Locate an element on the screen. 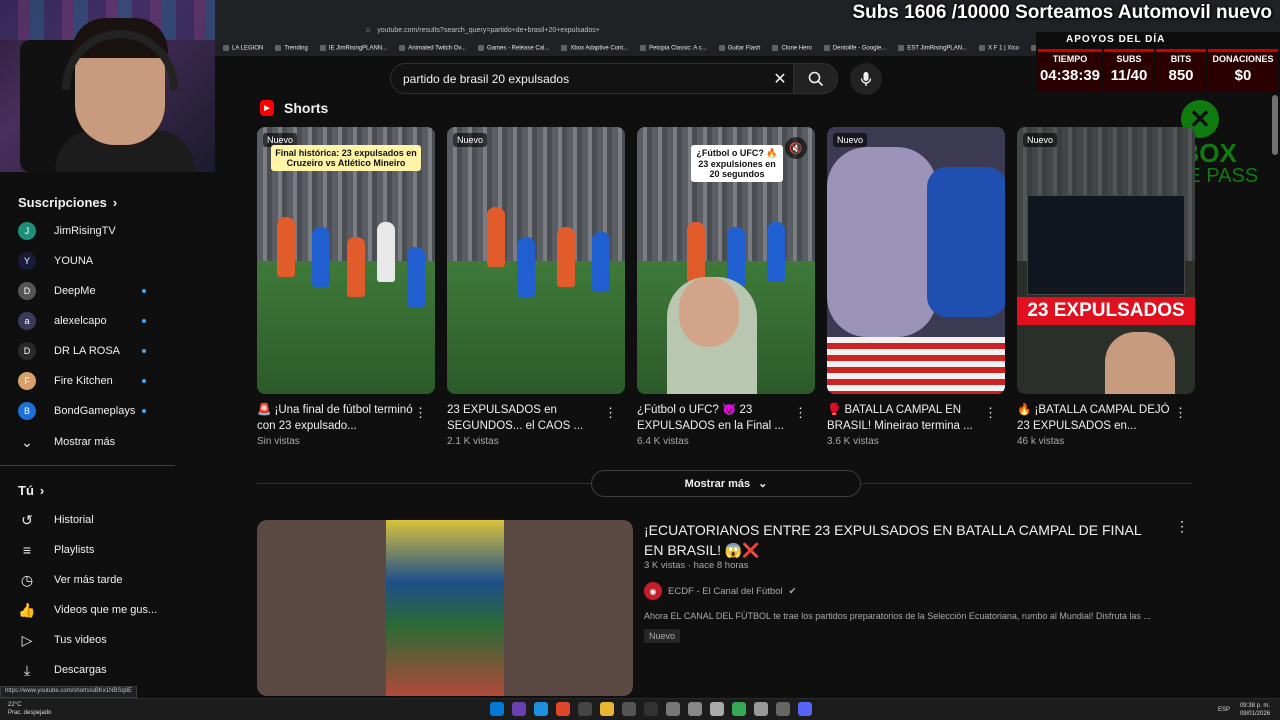  subscription-label: DR LA ROSA is located at coordinates (87, 351).